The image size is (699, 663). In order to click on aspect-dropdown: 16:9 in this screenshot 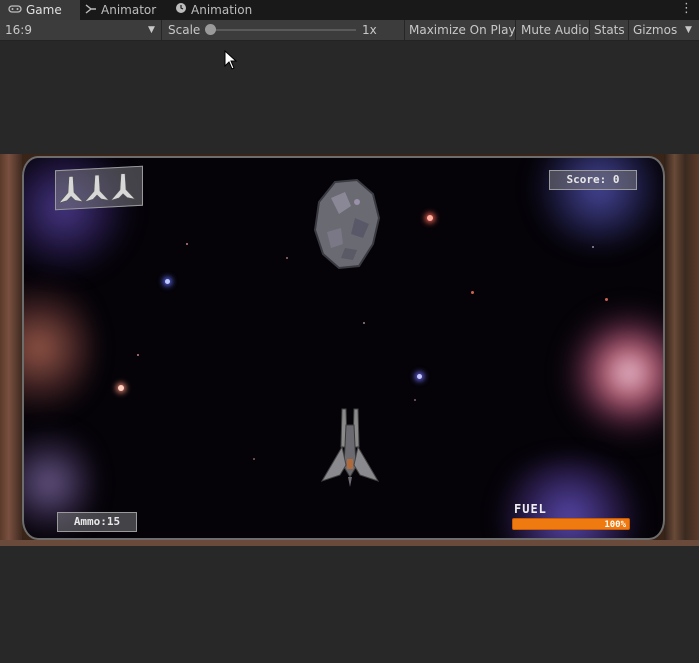, I will do `click(18, 30)`.